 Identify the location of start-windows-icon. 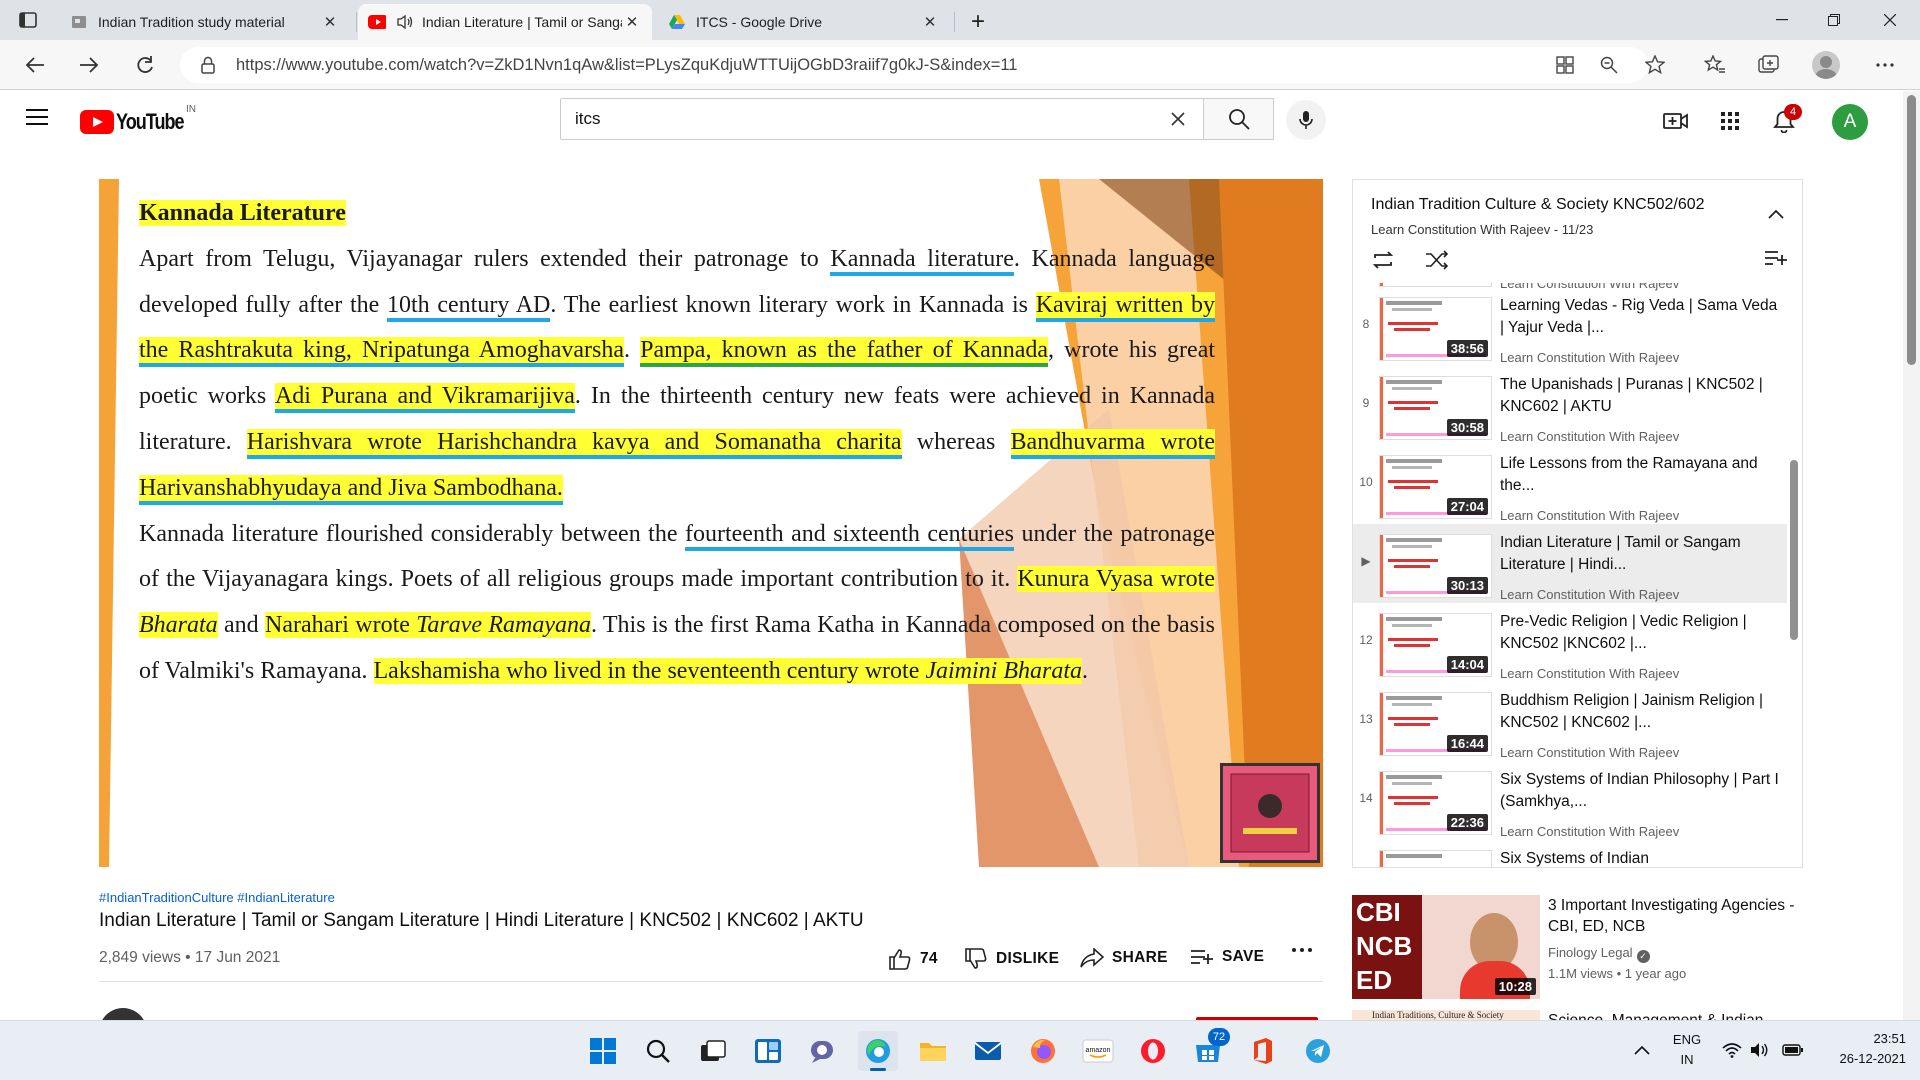
(603, 1051).